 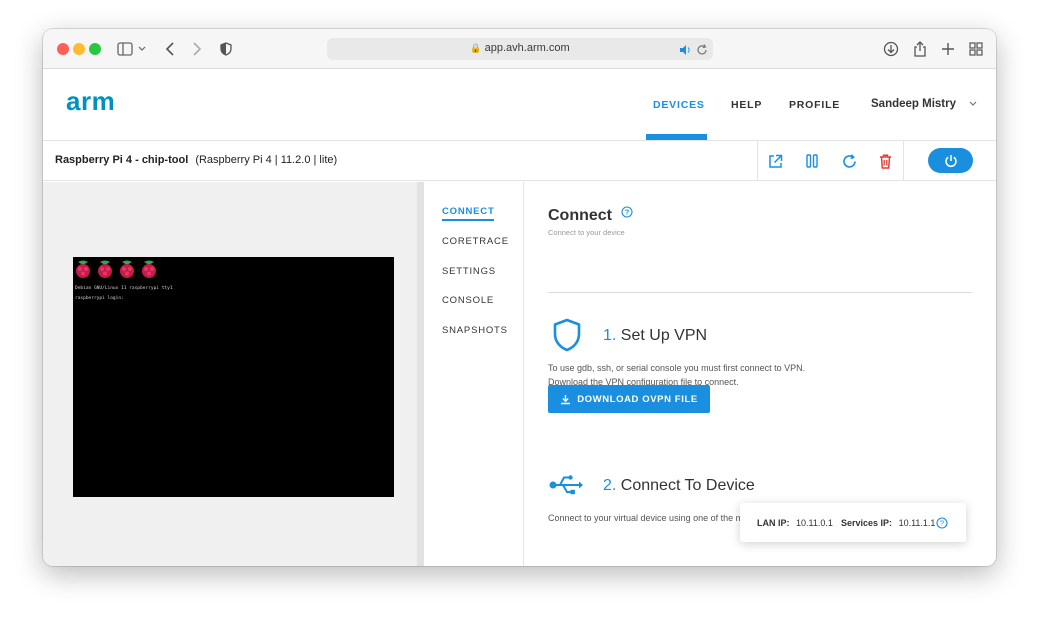 I want to click on step-1-title-text: Set Up VPN, so click(x=664, y=335).